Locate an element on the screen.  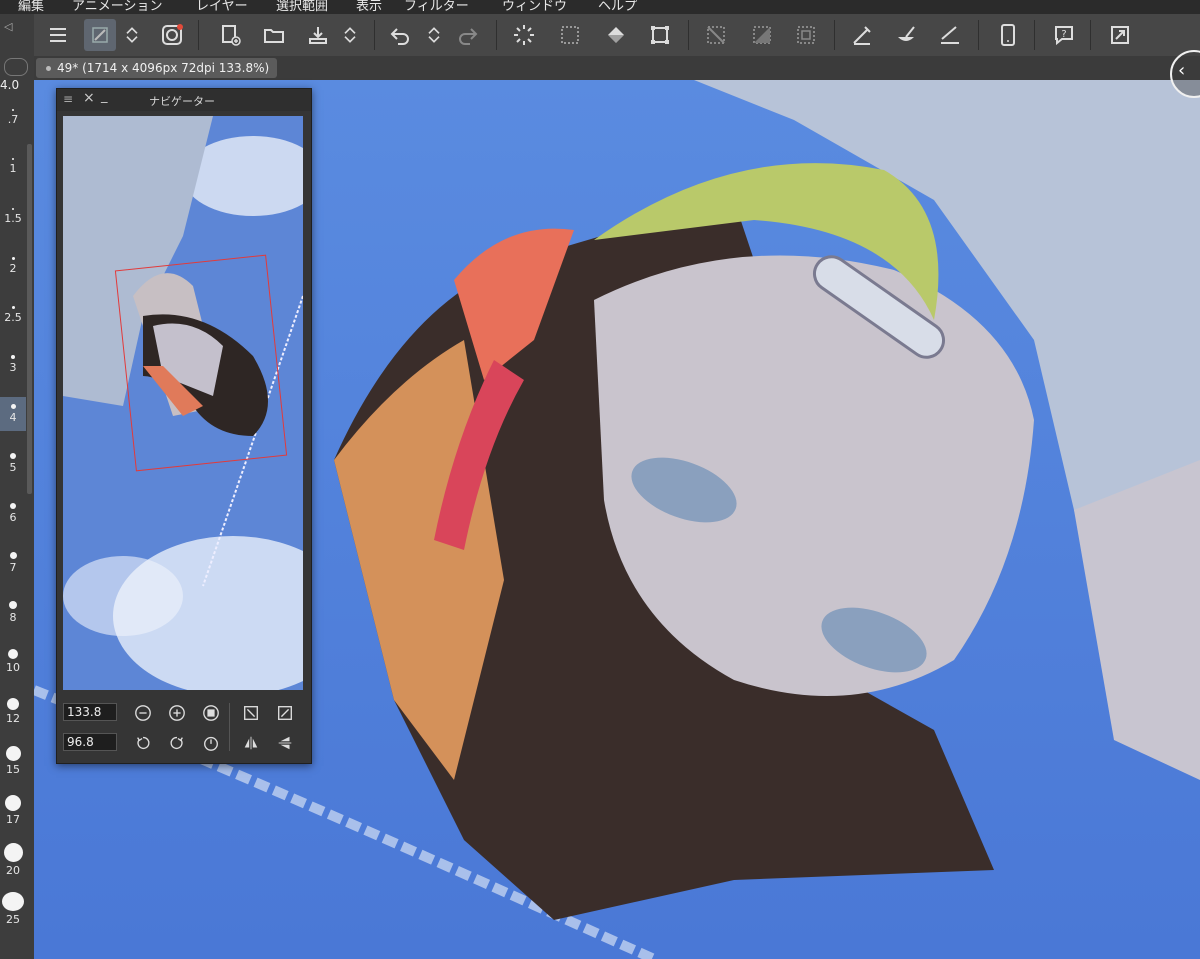
brush-size-label: 7 is located at coordinates (13, 567).